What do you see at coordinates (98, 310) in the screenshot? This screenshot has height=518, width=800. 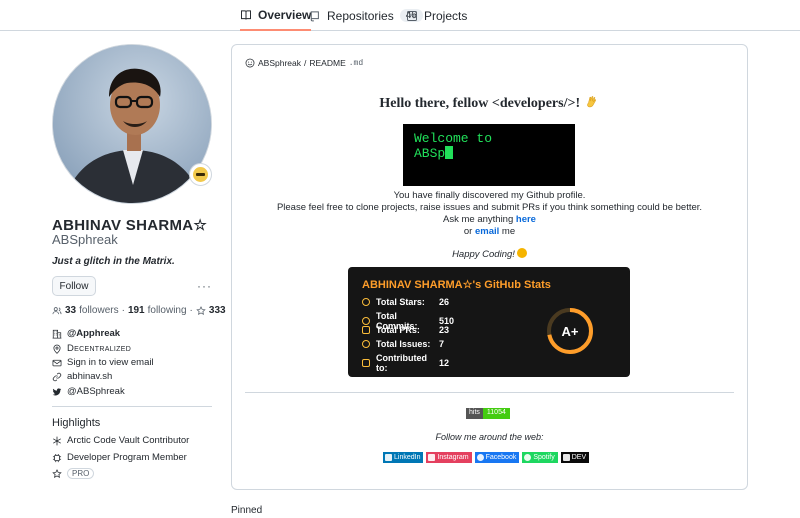 I see `followers-label: followers` at bounding box center [98, 310].